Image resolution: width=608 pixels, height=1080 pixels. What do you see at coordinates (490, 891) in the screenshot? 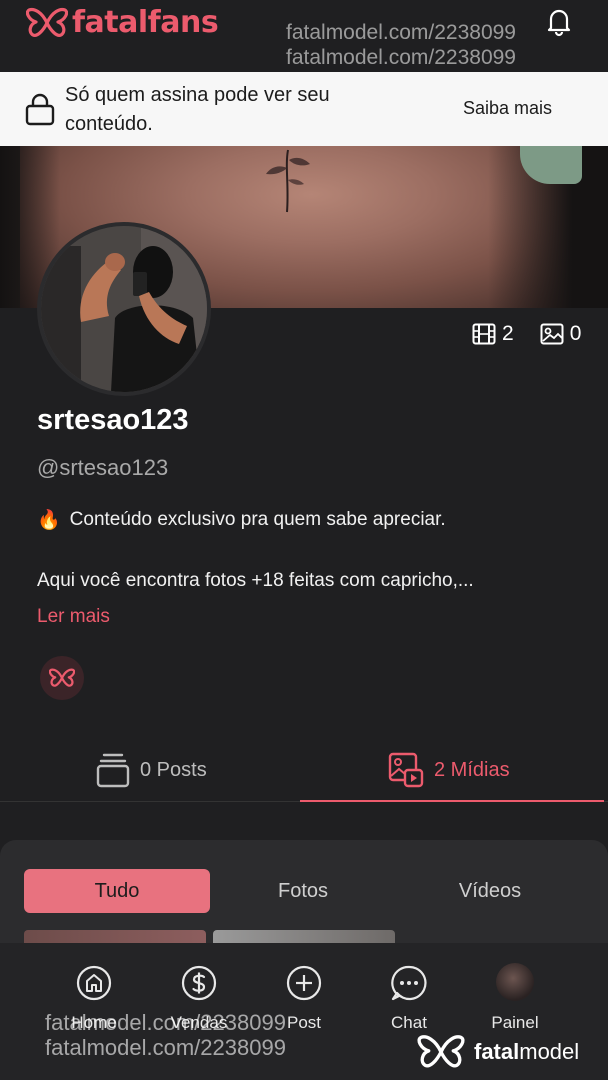
I see `filter-videos-button: Vídeos` at bounding box center [490, 891].